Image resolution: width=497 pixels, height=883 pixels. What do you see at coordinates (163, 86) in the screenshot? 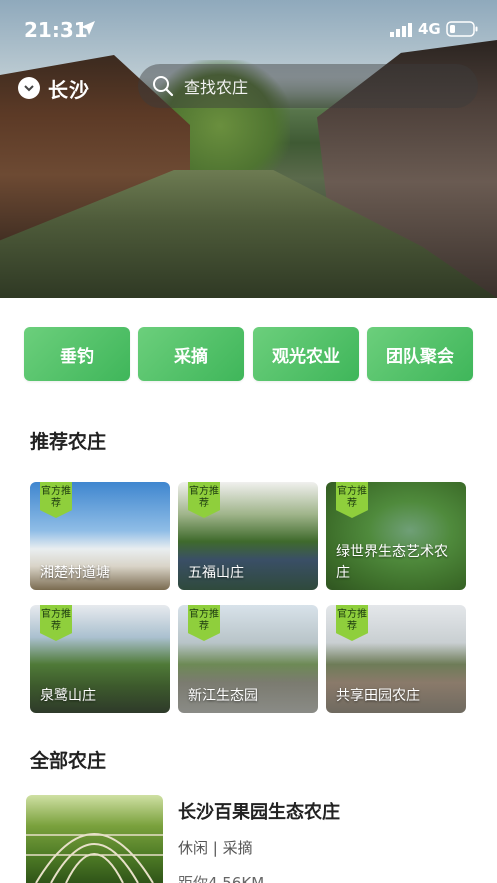
I see `search-icon` at bounding box center [163, 86].